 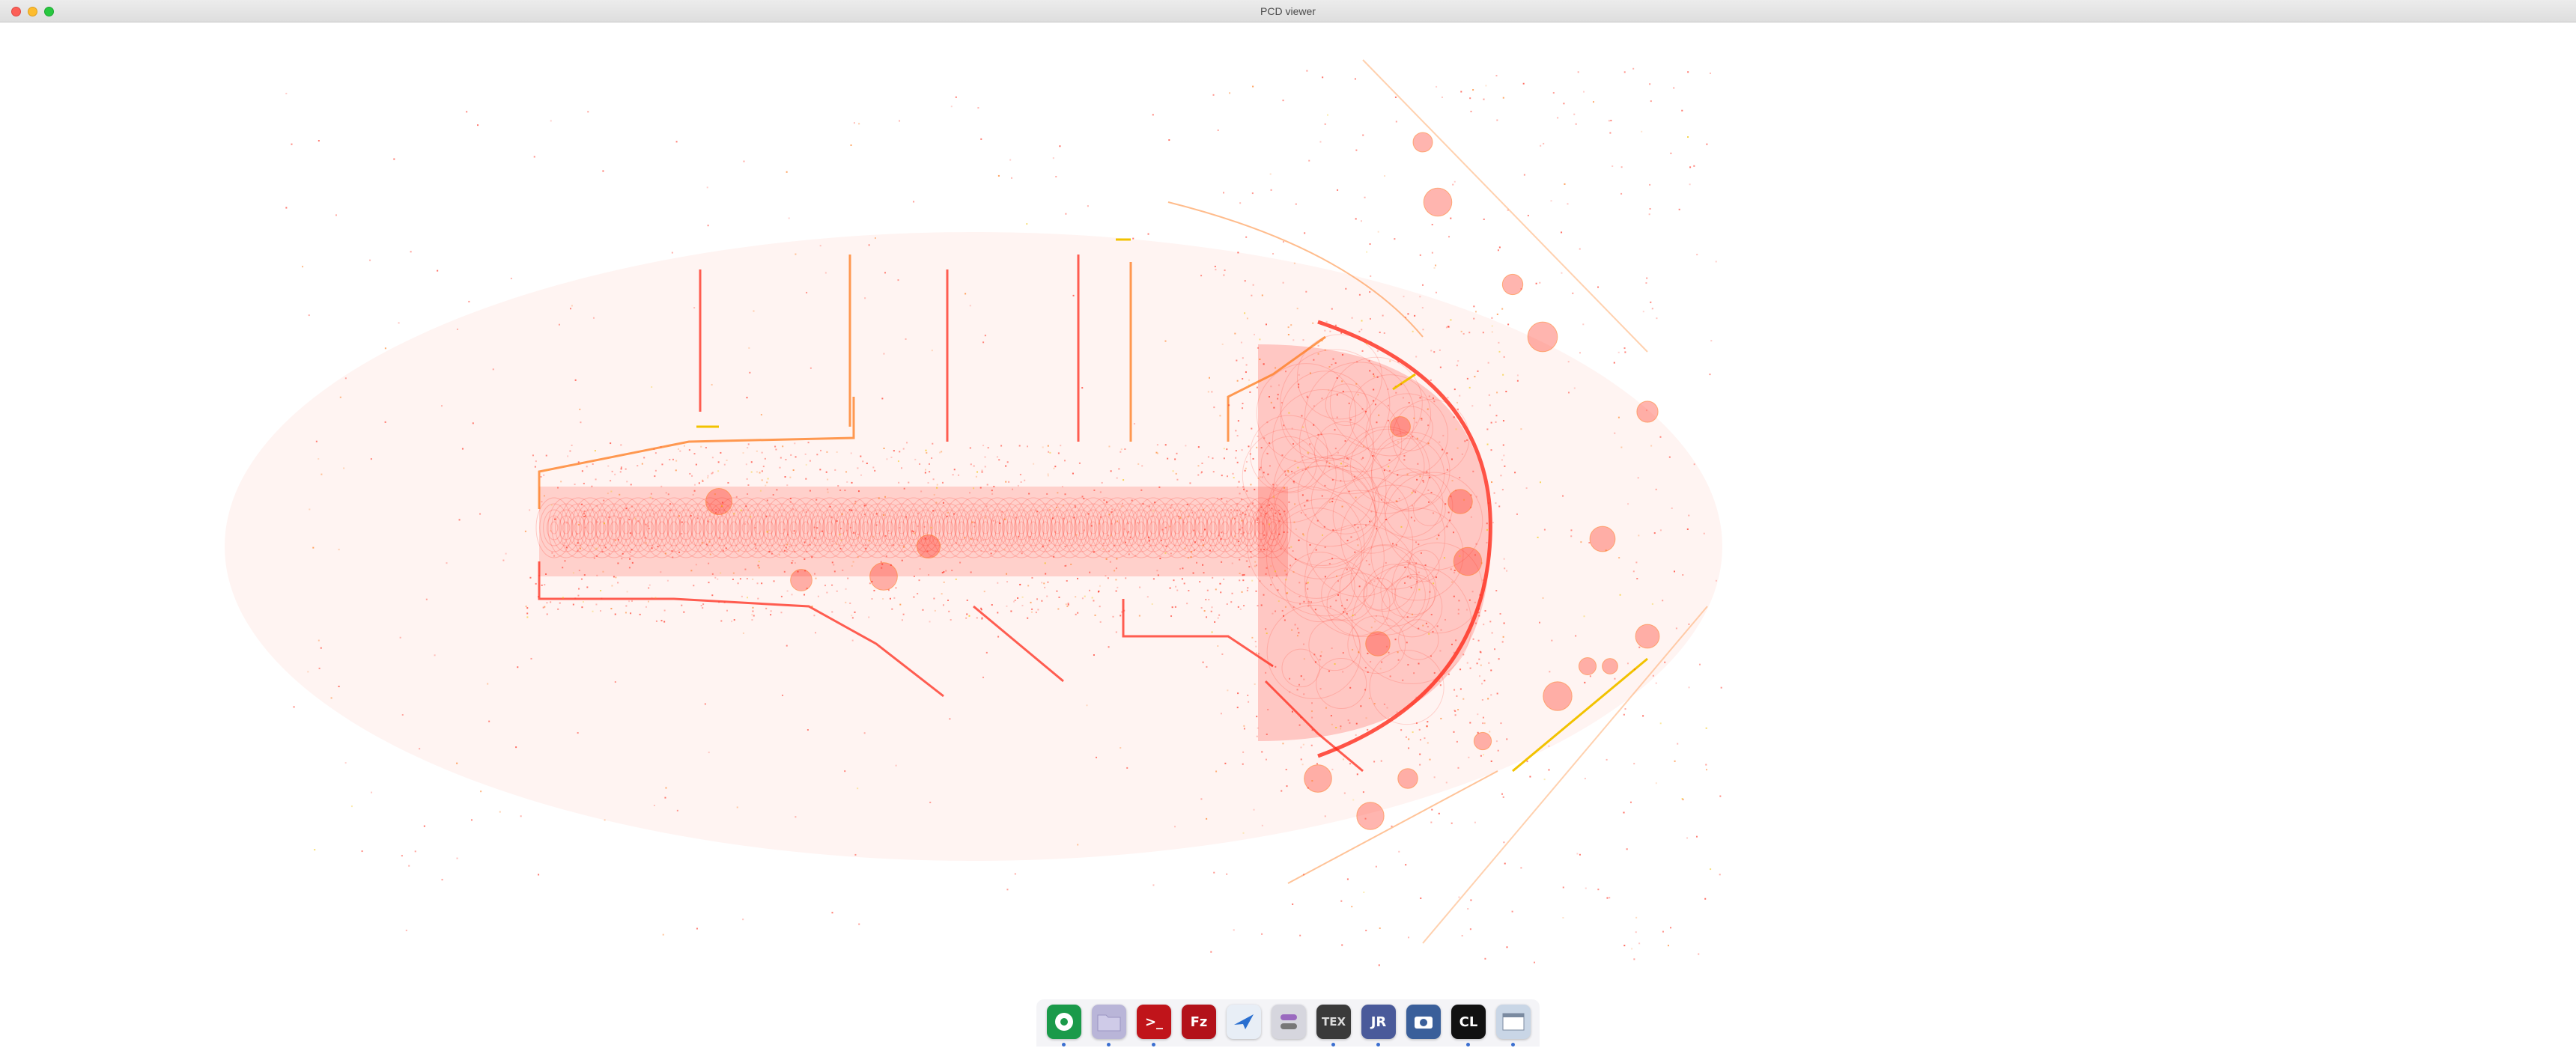 I want to click on chrome-icon, so click(x=1064, y=1026).